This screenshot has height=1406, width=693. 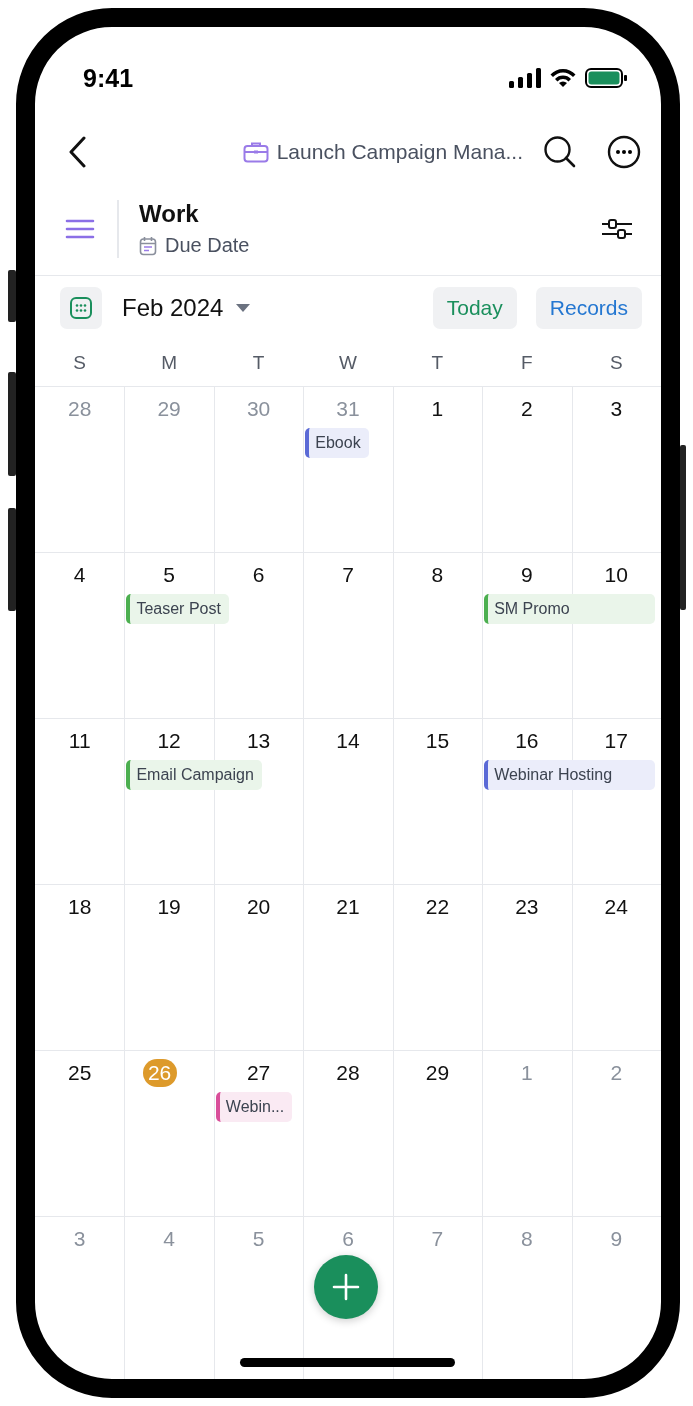 What do you see at coordinates (187, 308) in the screenshot?
I see `month-picker: Feb 2024` at bounding box center [187, 308].